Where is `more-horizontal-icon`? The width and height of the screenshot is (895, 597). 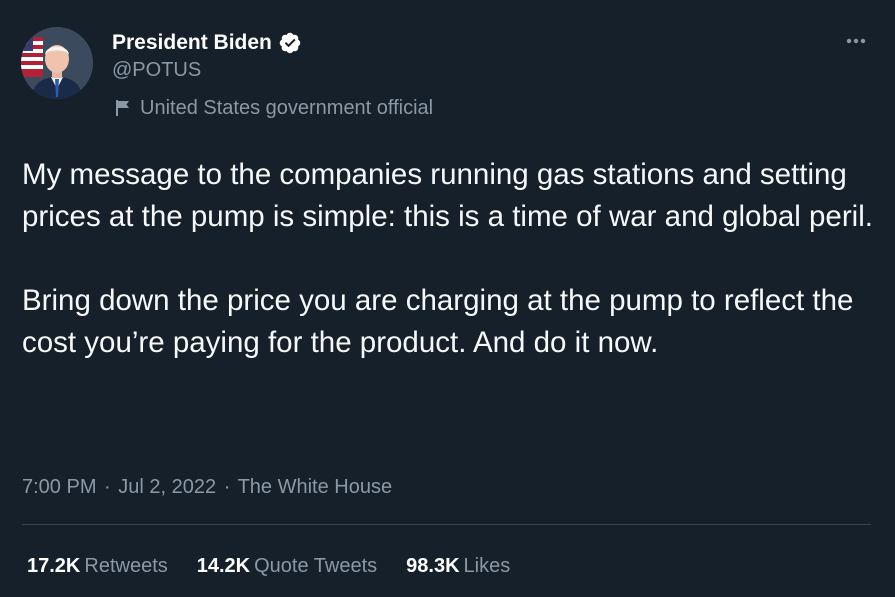 more-horizontal-icon is located at coordinates (856, 41).